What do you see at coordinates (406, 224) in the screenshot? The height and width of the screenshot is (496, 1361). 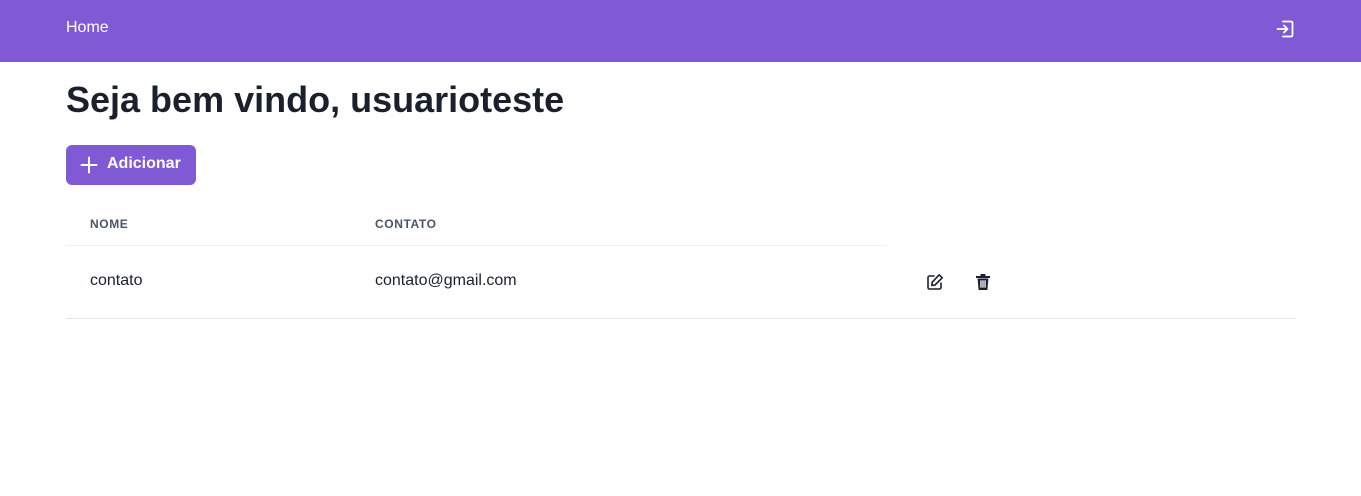 I see `column-header-contato: CONTATO` at bounding box center [406, 224].